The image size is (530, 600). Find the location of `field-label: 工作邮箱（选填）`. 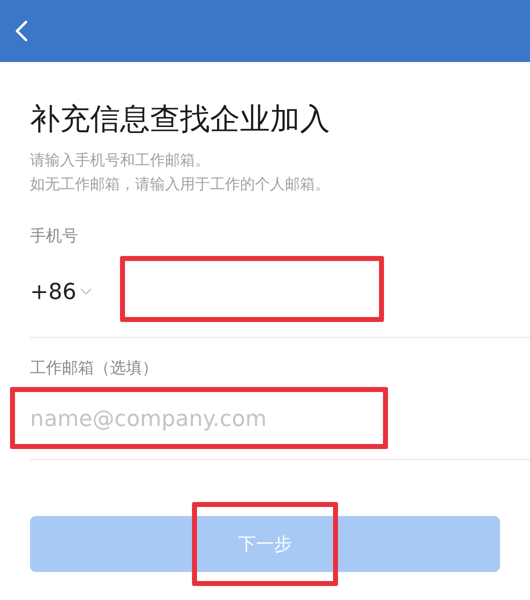

field-label: 工作邮箱（选填） is located at coordinates (94, 368).